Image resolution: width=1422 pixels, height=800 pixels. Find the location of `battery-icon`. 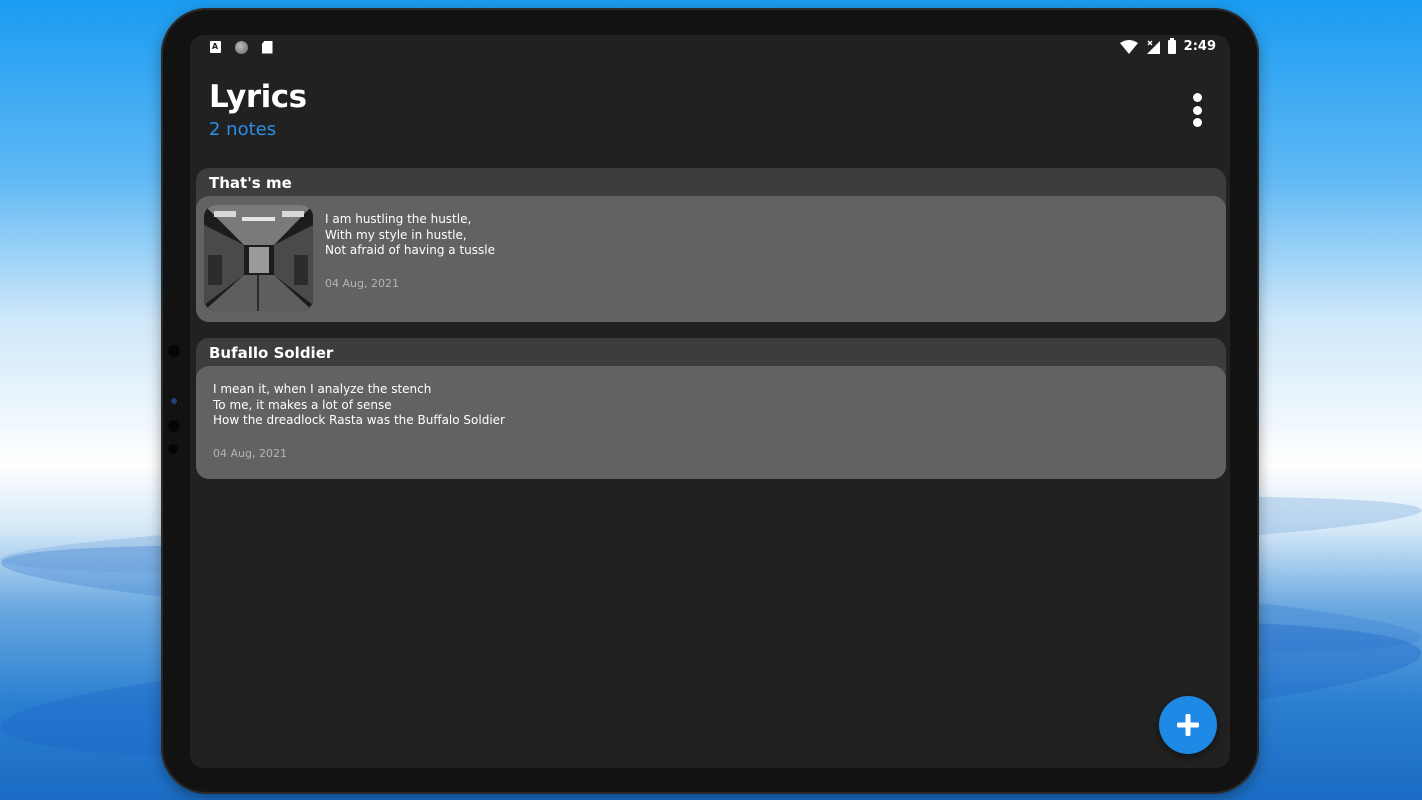

battery-icon is located at coordinates (1171, 45).